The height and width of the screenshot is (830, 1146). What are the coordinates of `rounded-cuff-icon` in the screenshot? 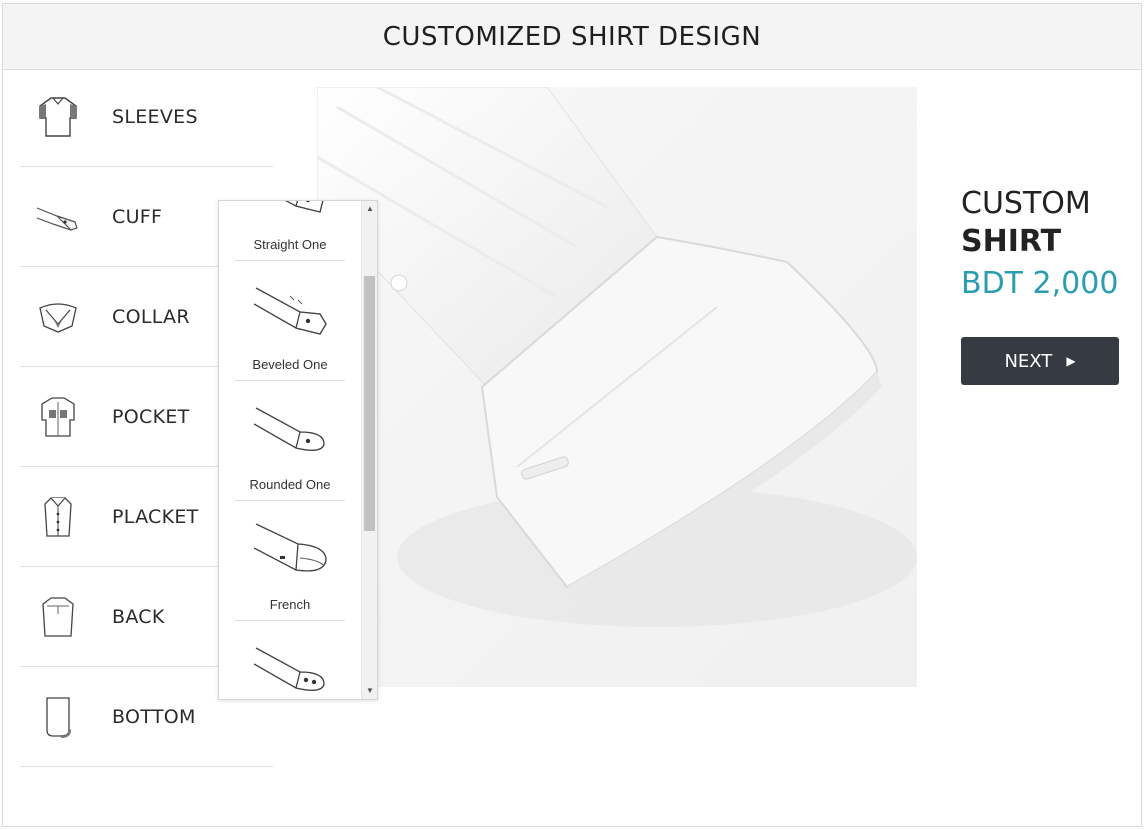 It's located at (290, 429).